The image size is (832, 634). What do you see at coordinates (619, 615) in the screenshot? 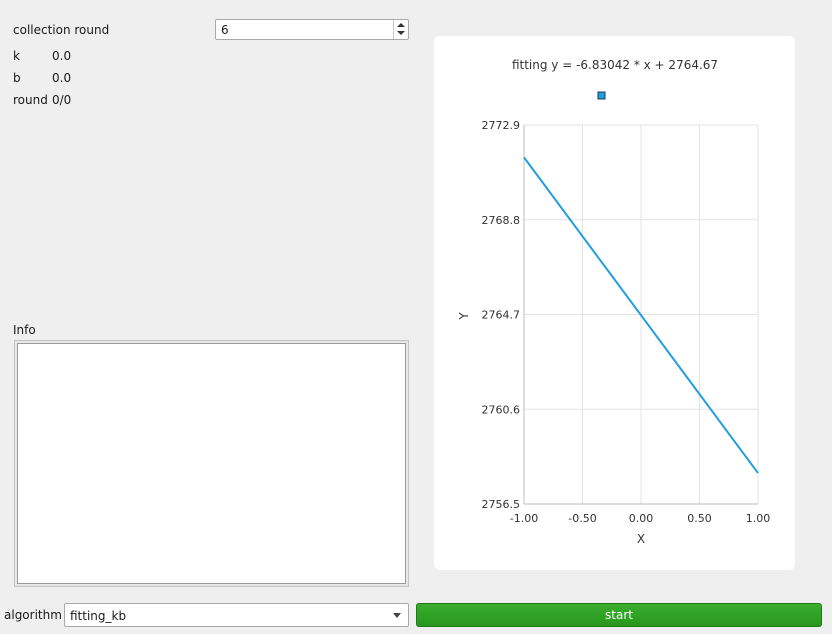
I see `start-button: start` at bounding box center [619, 615].